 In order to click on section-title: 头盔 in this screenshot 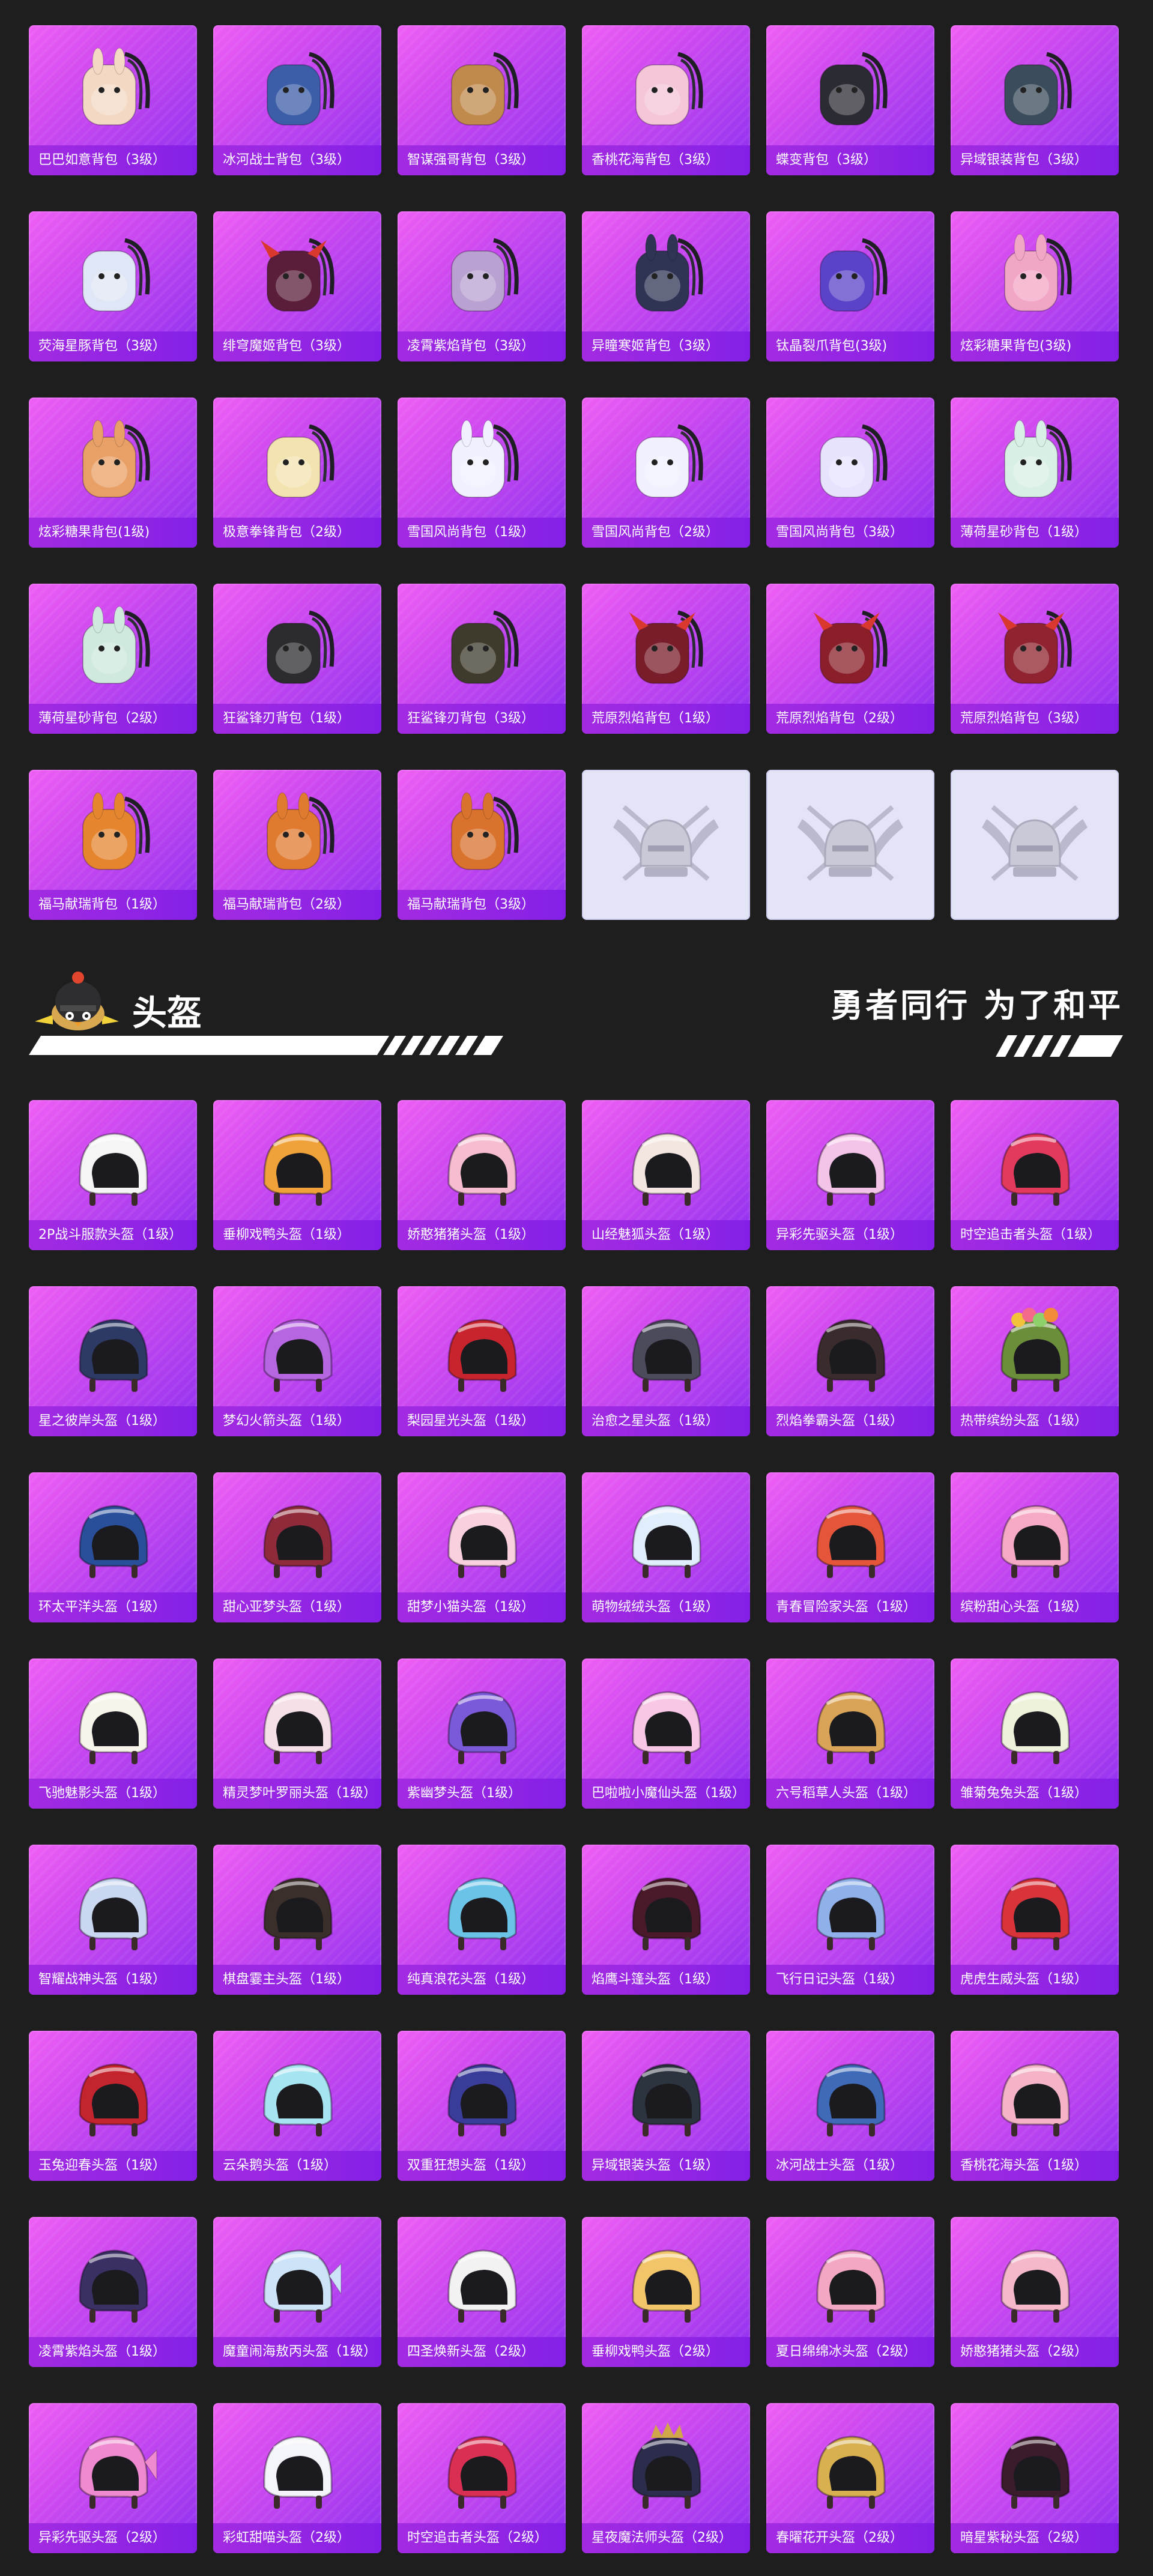, I will do `click(167, 1013)`.